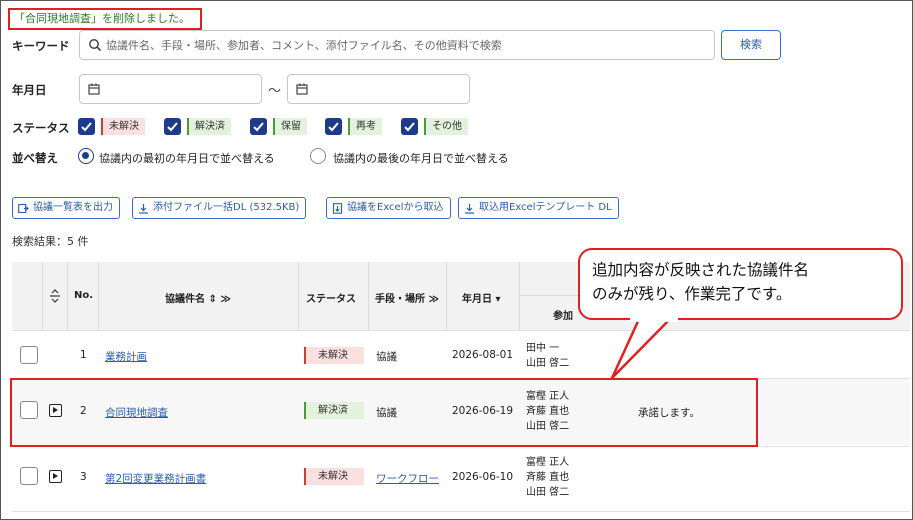 The height and width of the screenshot is (520, 913). What do you see at coordinates (740, 284) in the screenshot?
I see `callout-annotation: 追加内容が反映された協議件名 のみが残り、作業完了です。` at bounding box center [740, 284].